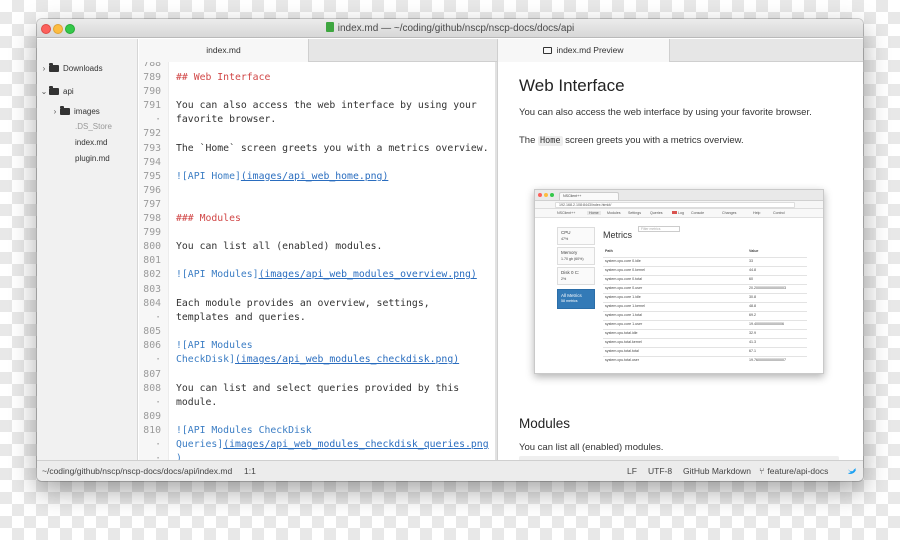 The width and height of the screenshot is (900, 540). What do you see at coordinates (91, 143) in the screenshot?
I see `tree-item-index-md: index.md` at bounding box center [91, 143].